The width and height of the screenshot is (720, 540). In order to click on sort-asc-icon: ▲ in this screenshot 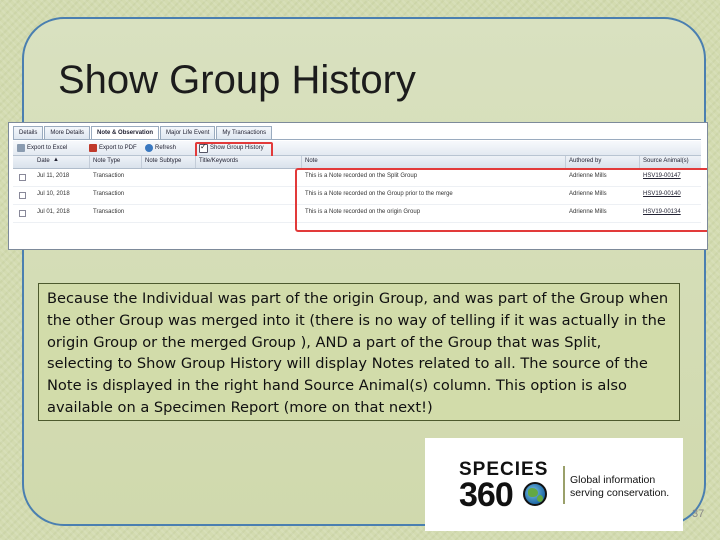, I will do `click(56, 160)`.